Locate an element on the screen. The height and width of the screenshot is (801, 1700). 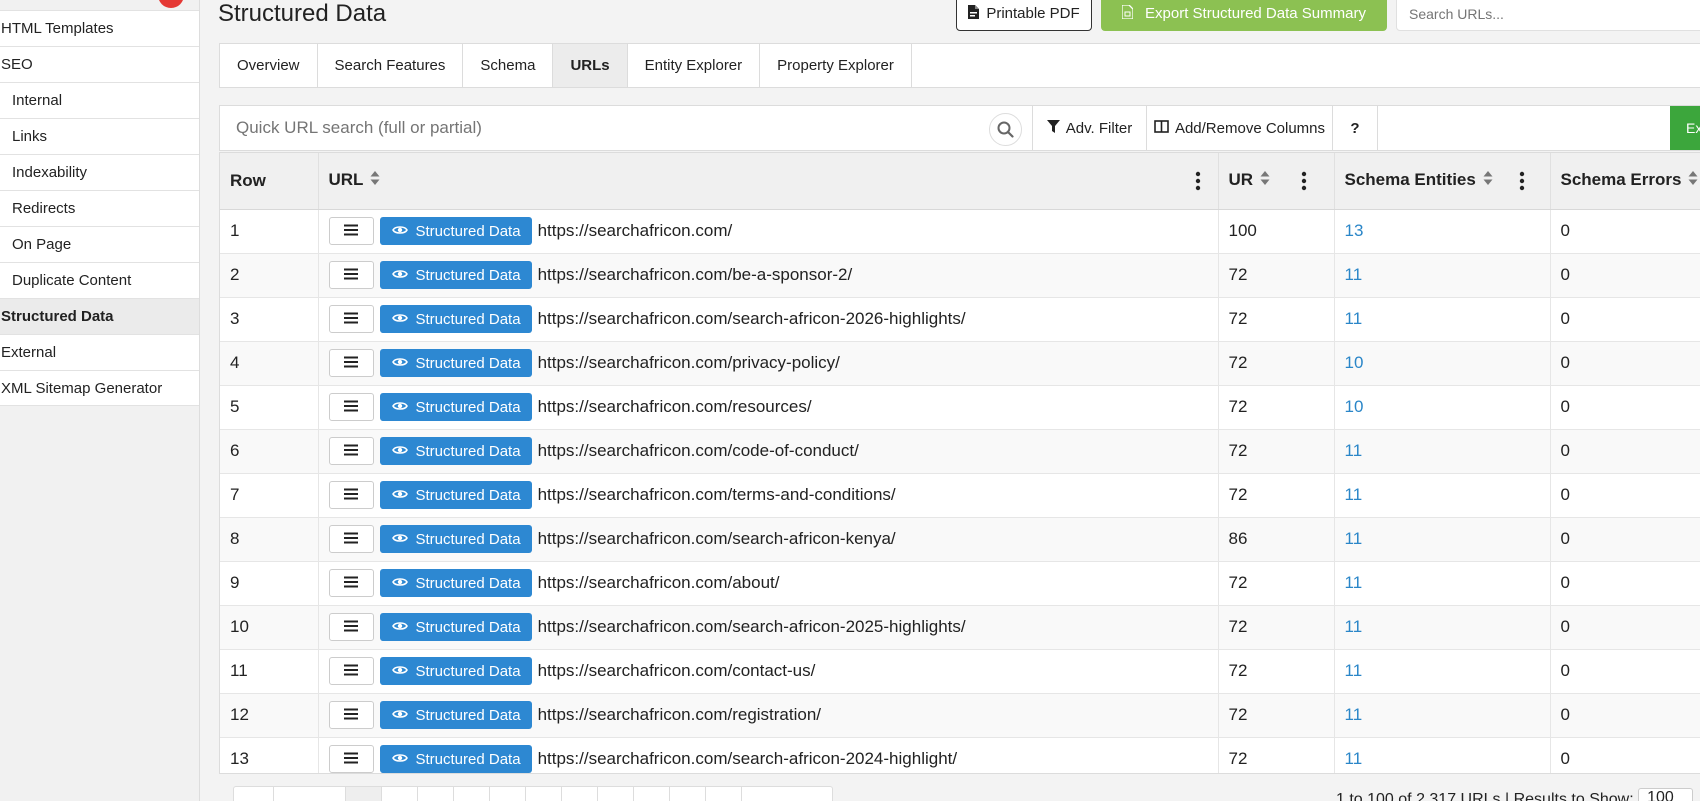
sidebar-item-external: External is located at coordinates (99, 352).